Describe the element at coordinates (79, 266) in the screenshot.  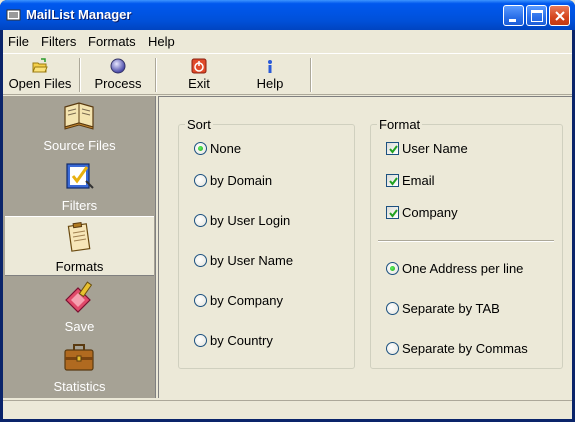
I see `sidebar-item-label: Formats` at that location.